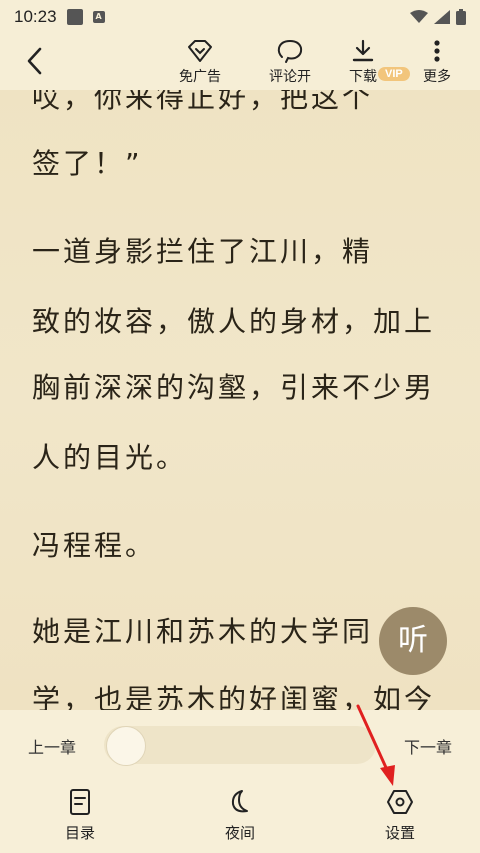 Image resolution: width=480 pixels, height=853 pixels. Describe the element at coordinates (413, 641) in the screenshot. I see `listen-button: 听` at that location.